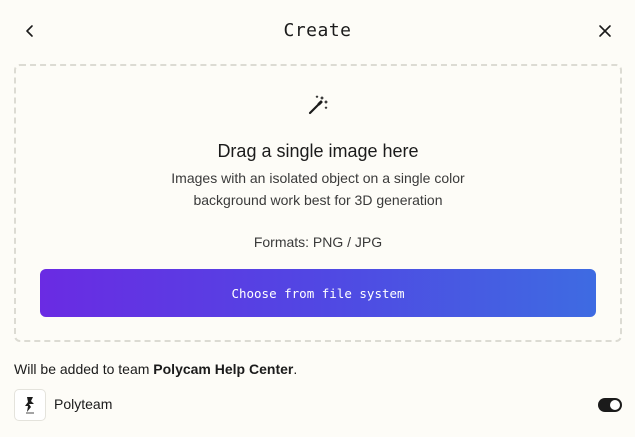 Image resolution: width=635 pixels, height=437 pixels. Describe the element at coordinates (318, 405) in the screenshot. I see `team-row: Polyteam` at that location.